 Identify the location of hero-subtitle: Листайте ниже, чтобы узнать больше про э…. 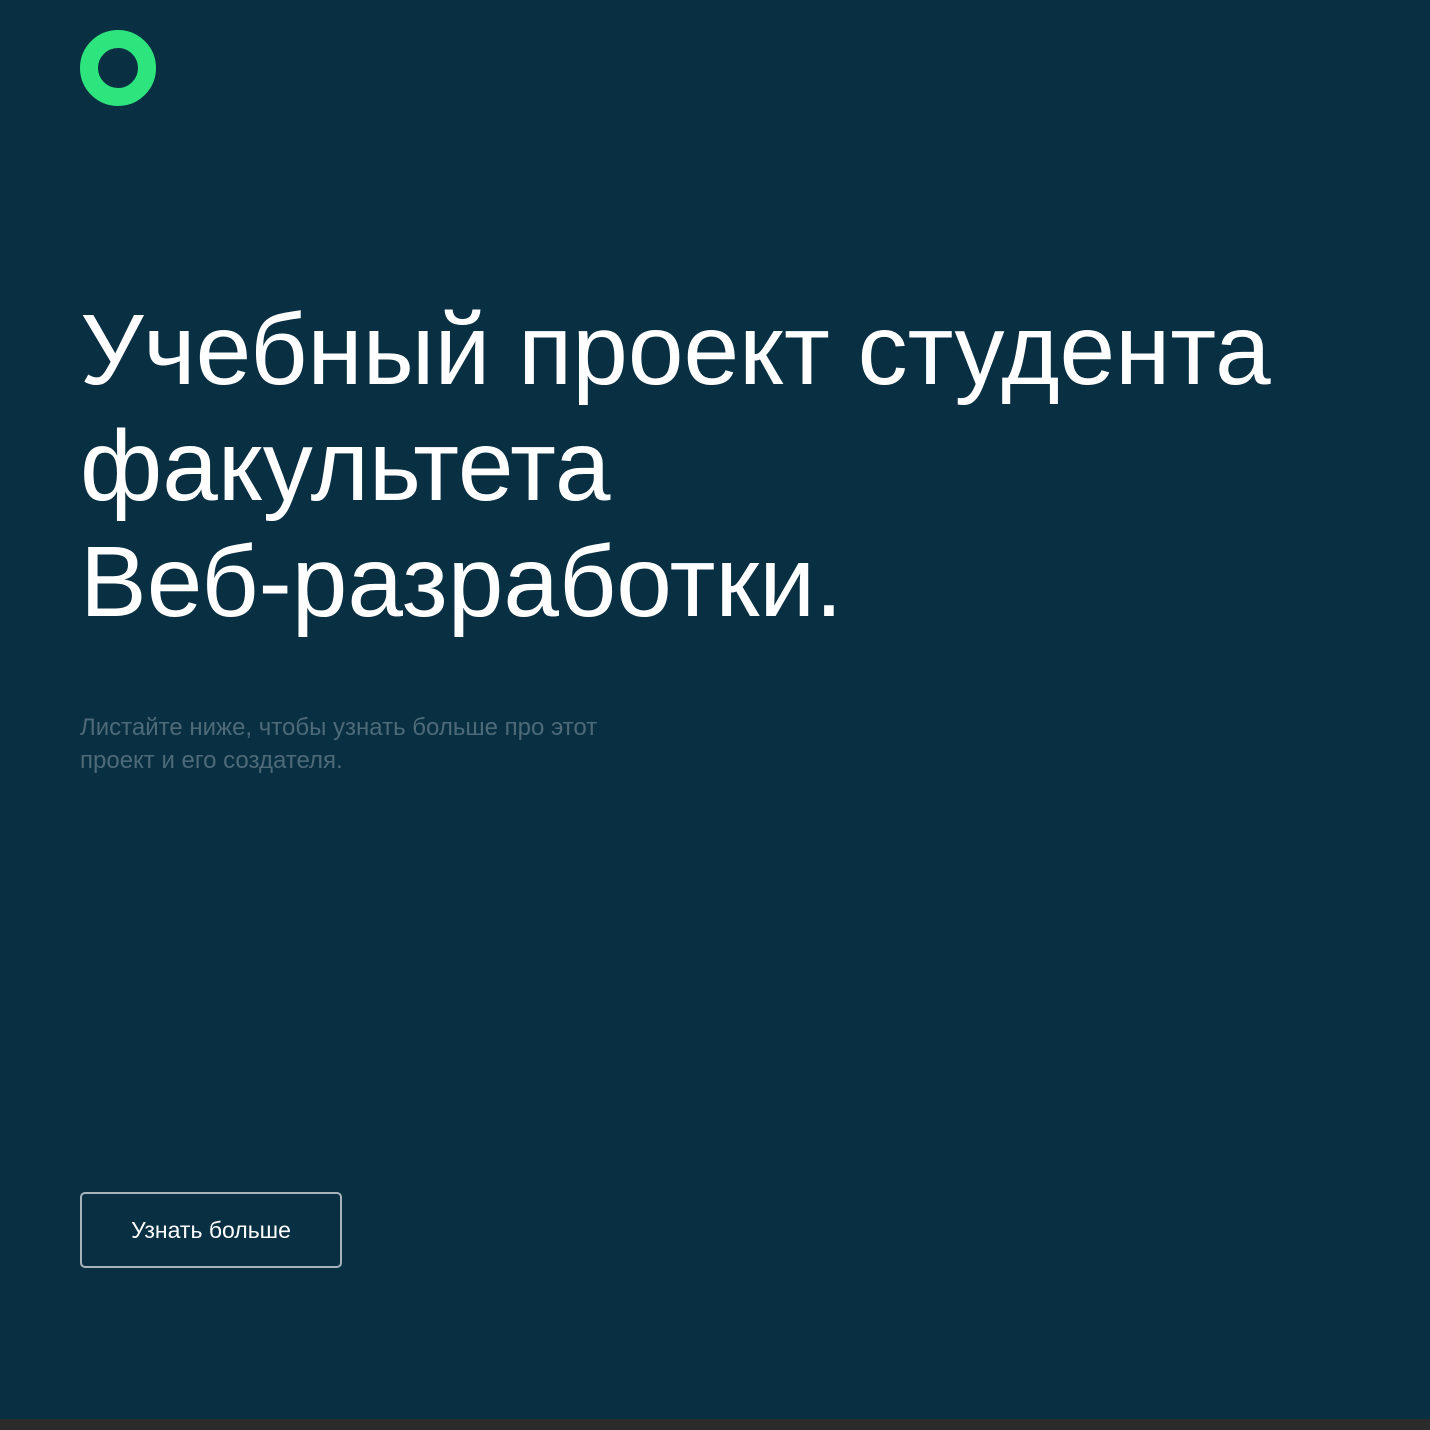
(380, 744).